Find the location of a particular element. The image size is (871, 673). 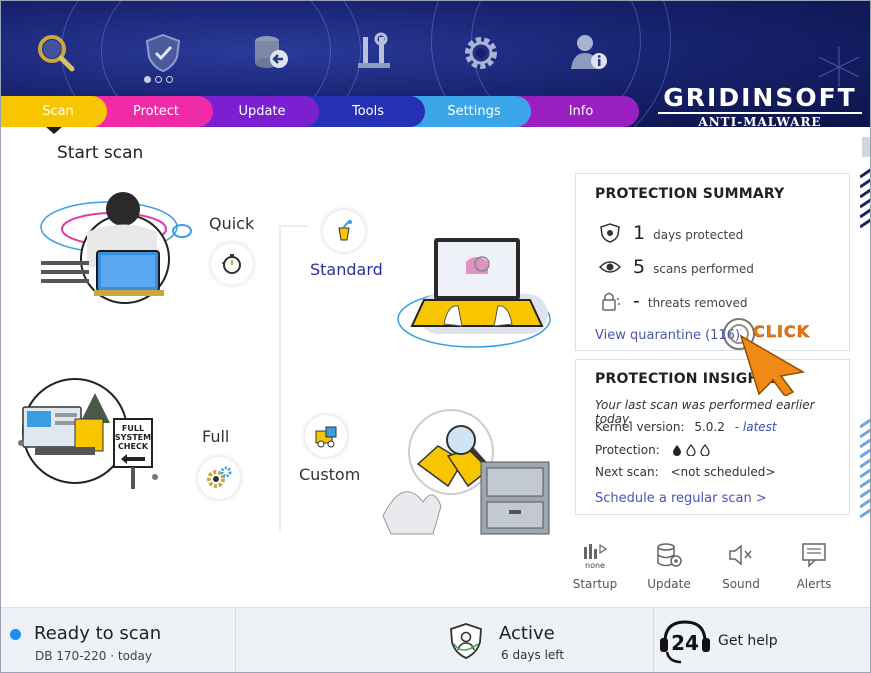

tab-tools: Tools is located at coordinates (364, 111).